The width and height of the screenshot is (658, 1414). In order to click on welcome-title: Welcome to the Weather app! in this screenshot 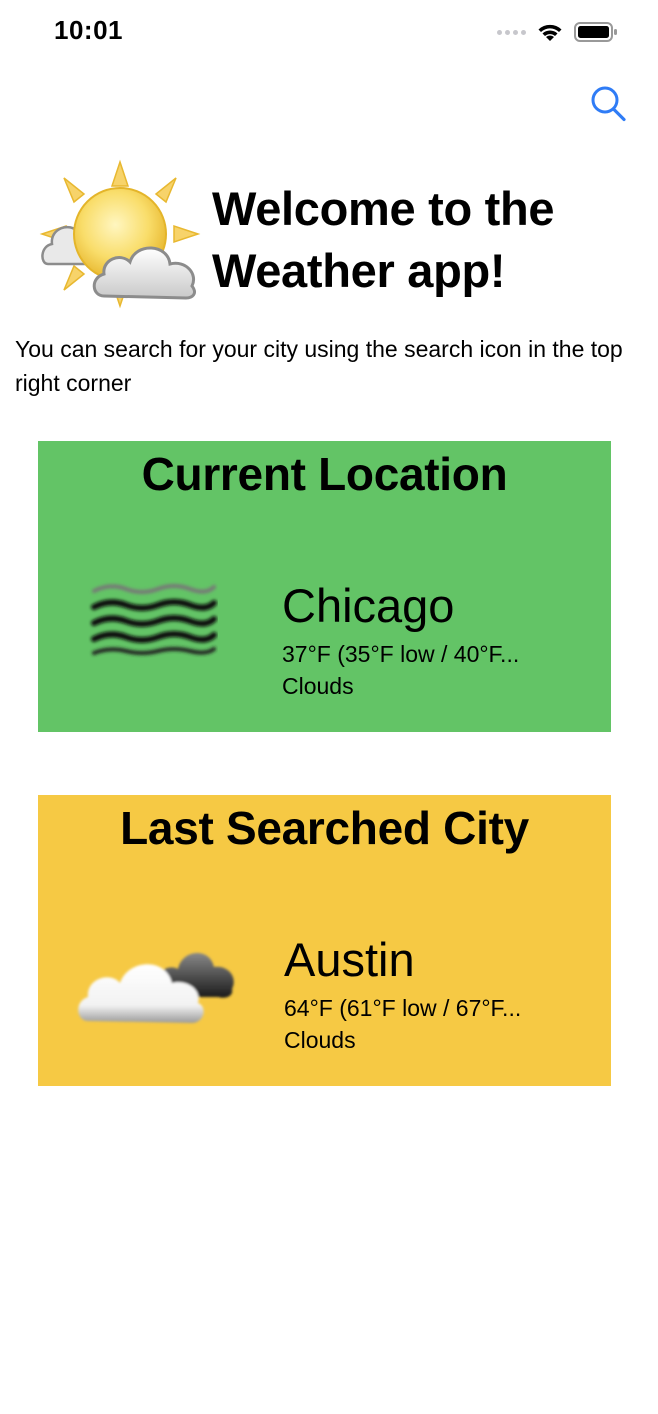, I will do `click(383, 239)`.